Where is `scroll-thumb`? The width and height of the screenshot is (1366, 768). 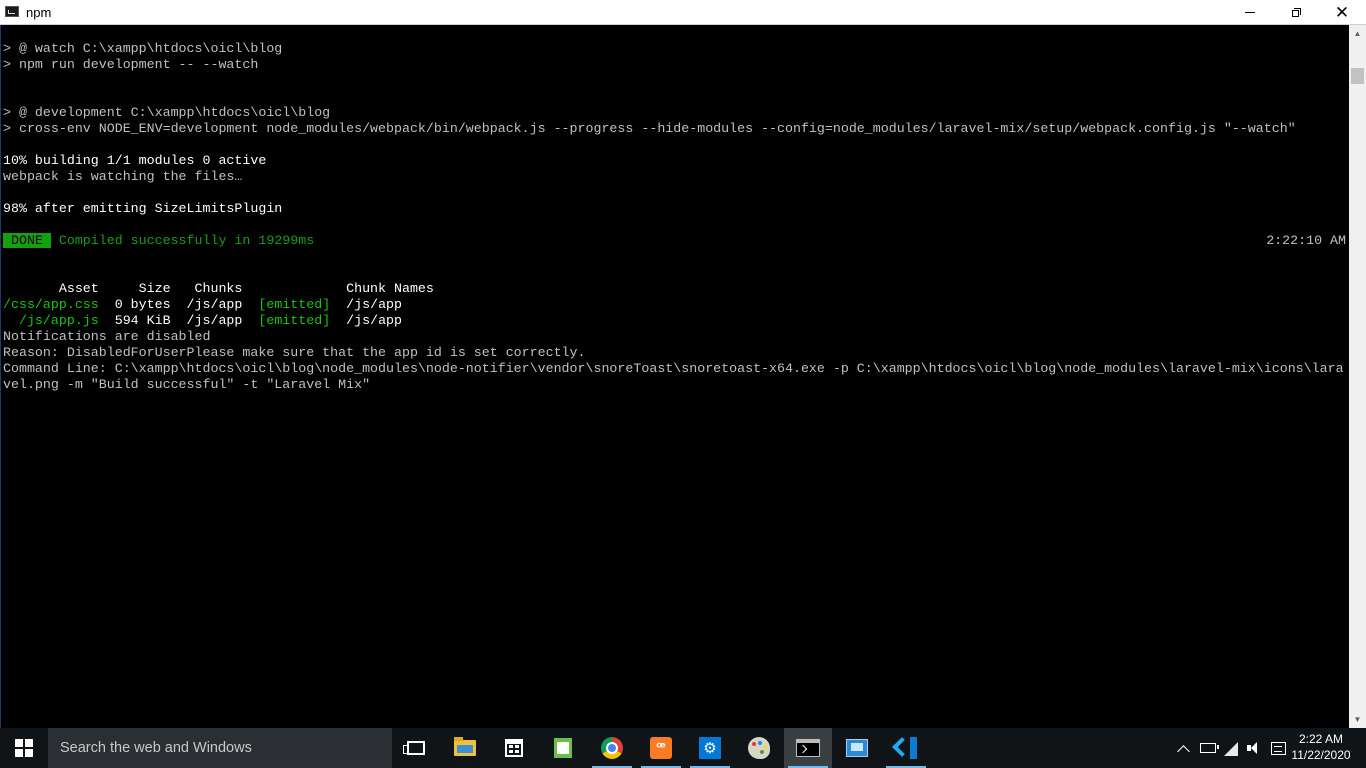
scroll-thumb is located at coordinates (1357, 76).